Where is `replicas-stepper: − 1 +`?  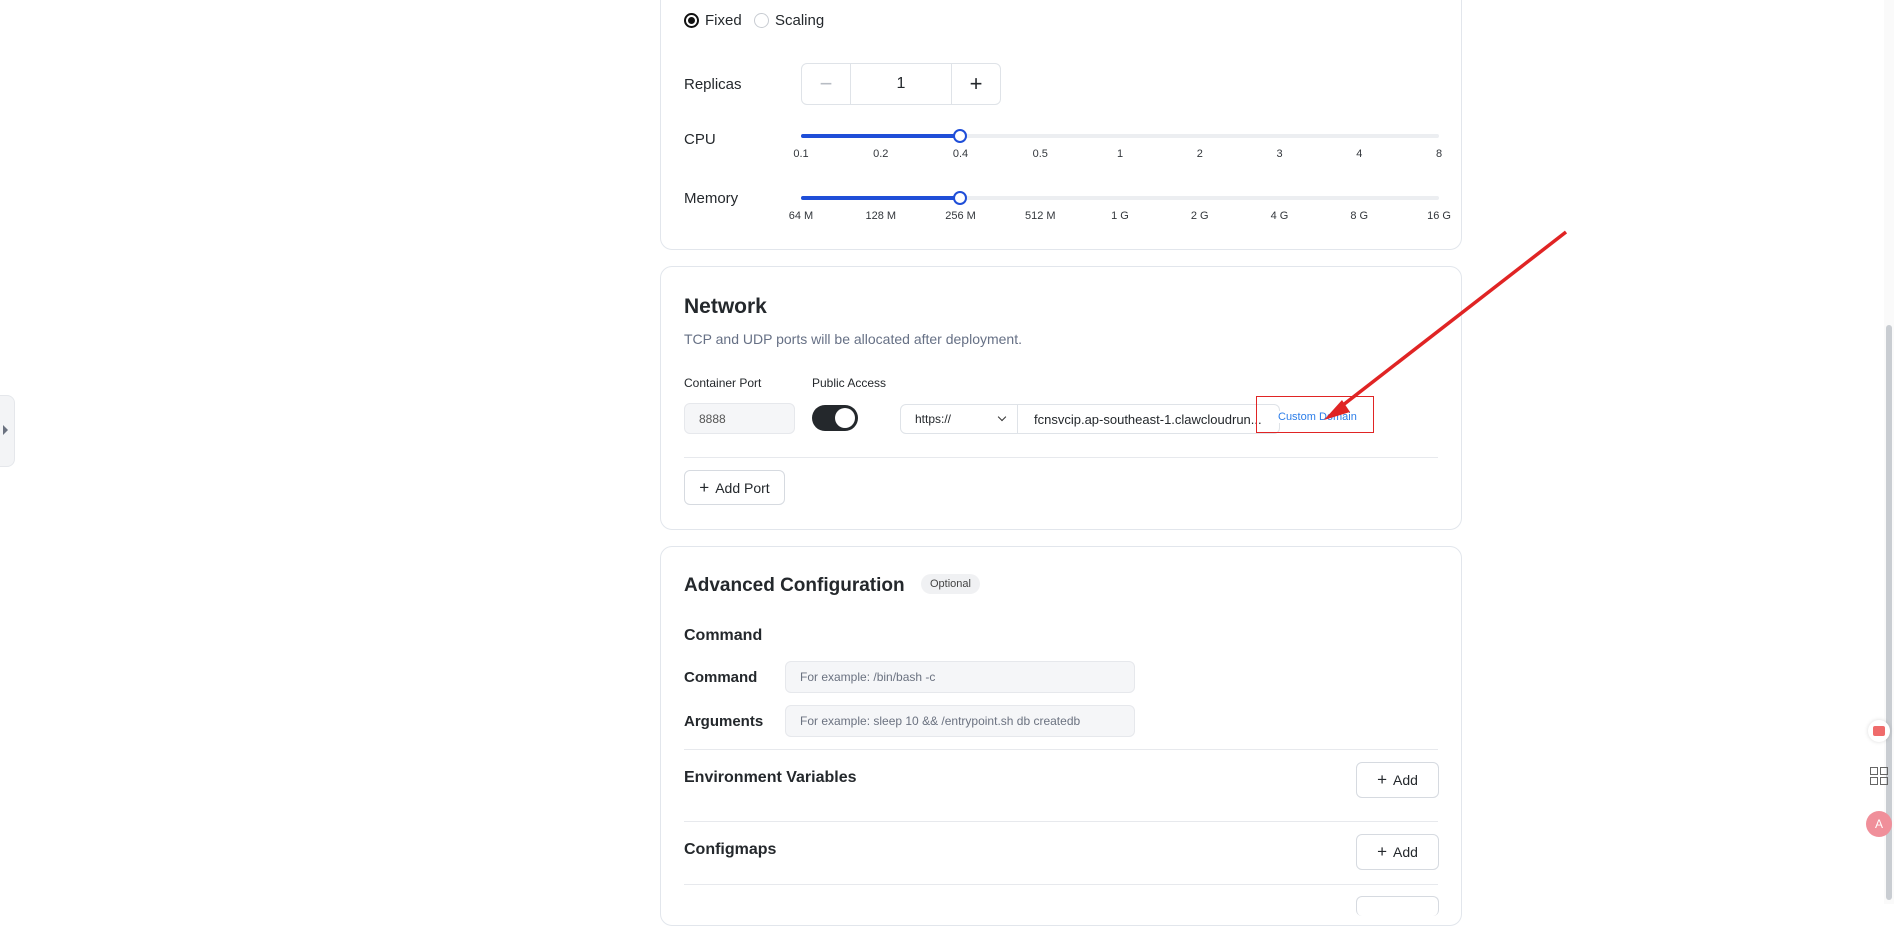
replicas-stepper: − 1 + is located at coordinates (901, 84).